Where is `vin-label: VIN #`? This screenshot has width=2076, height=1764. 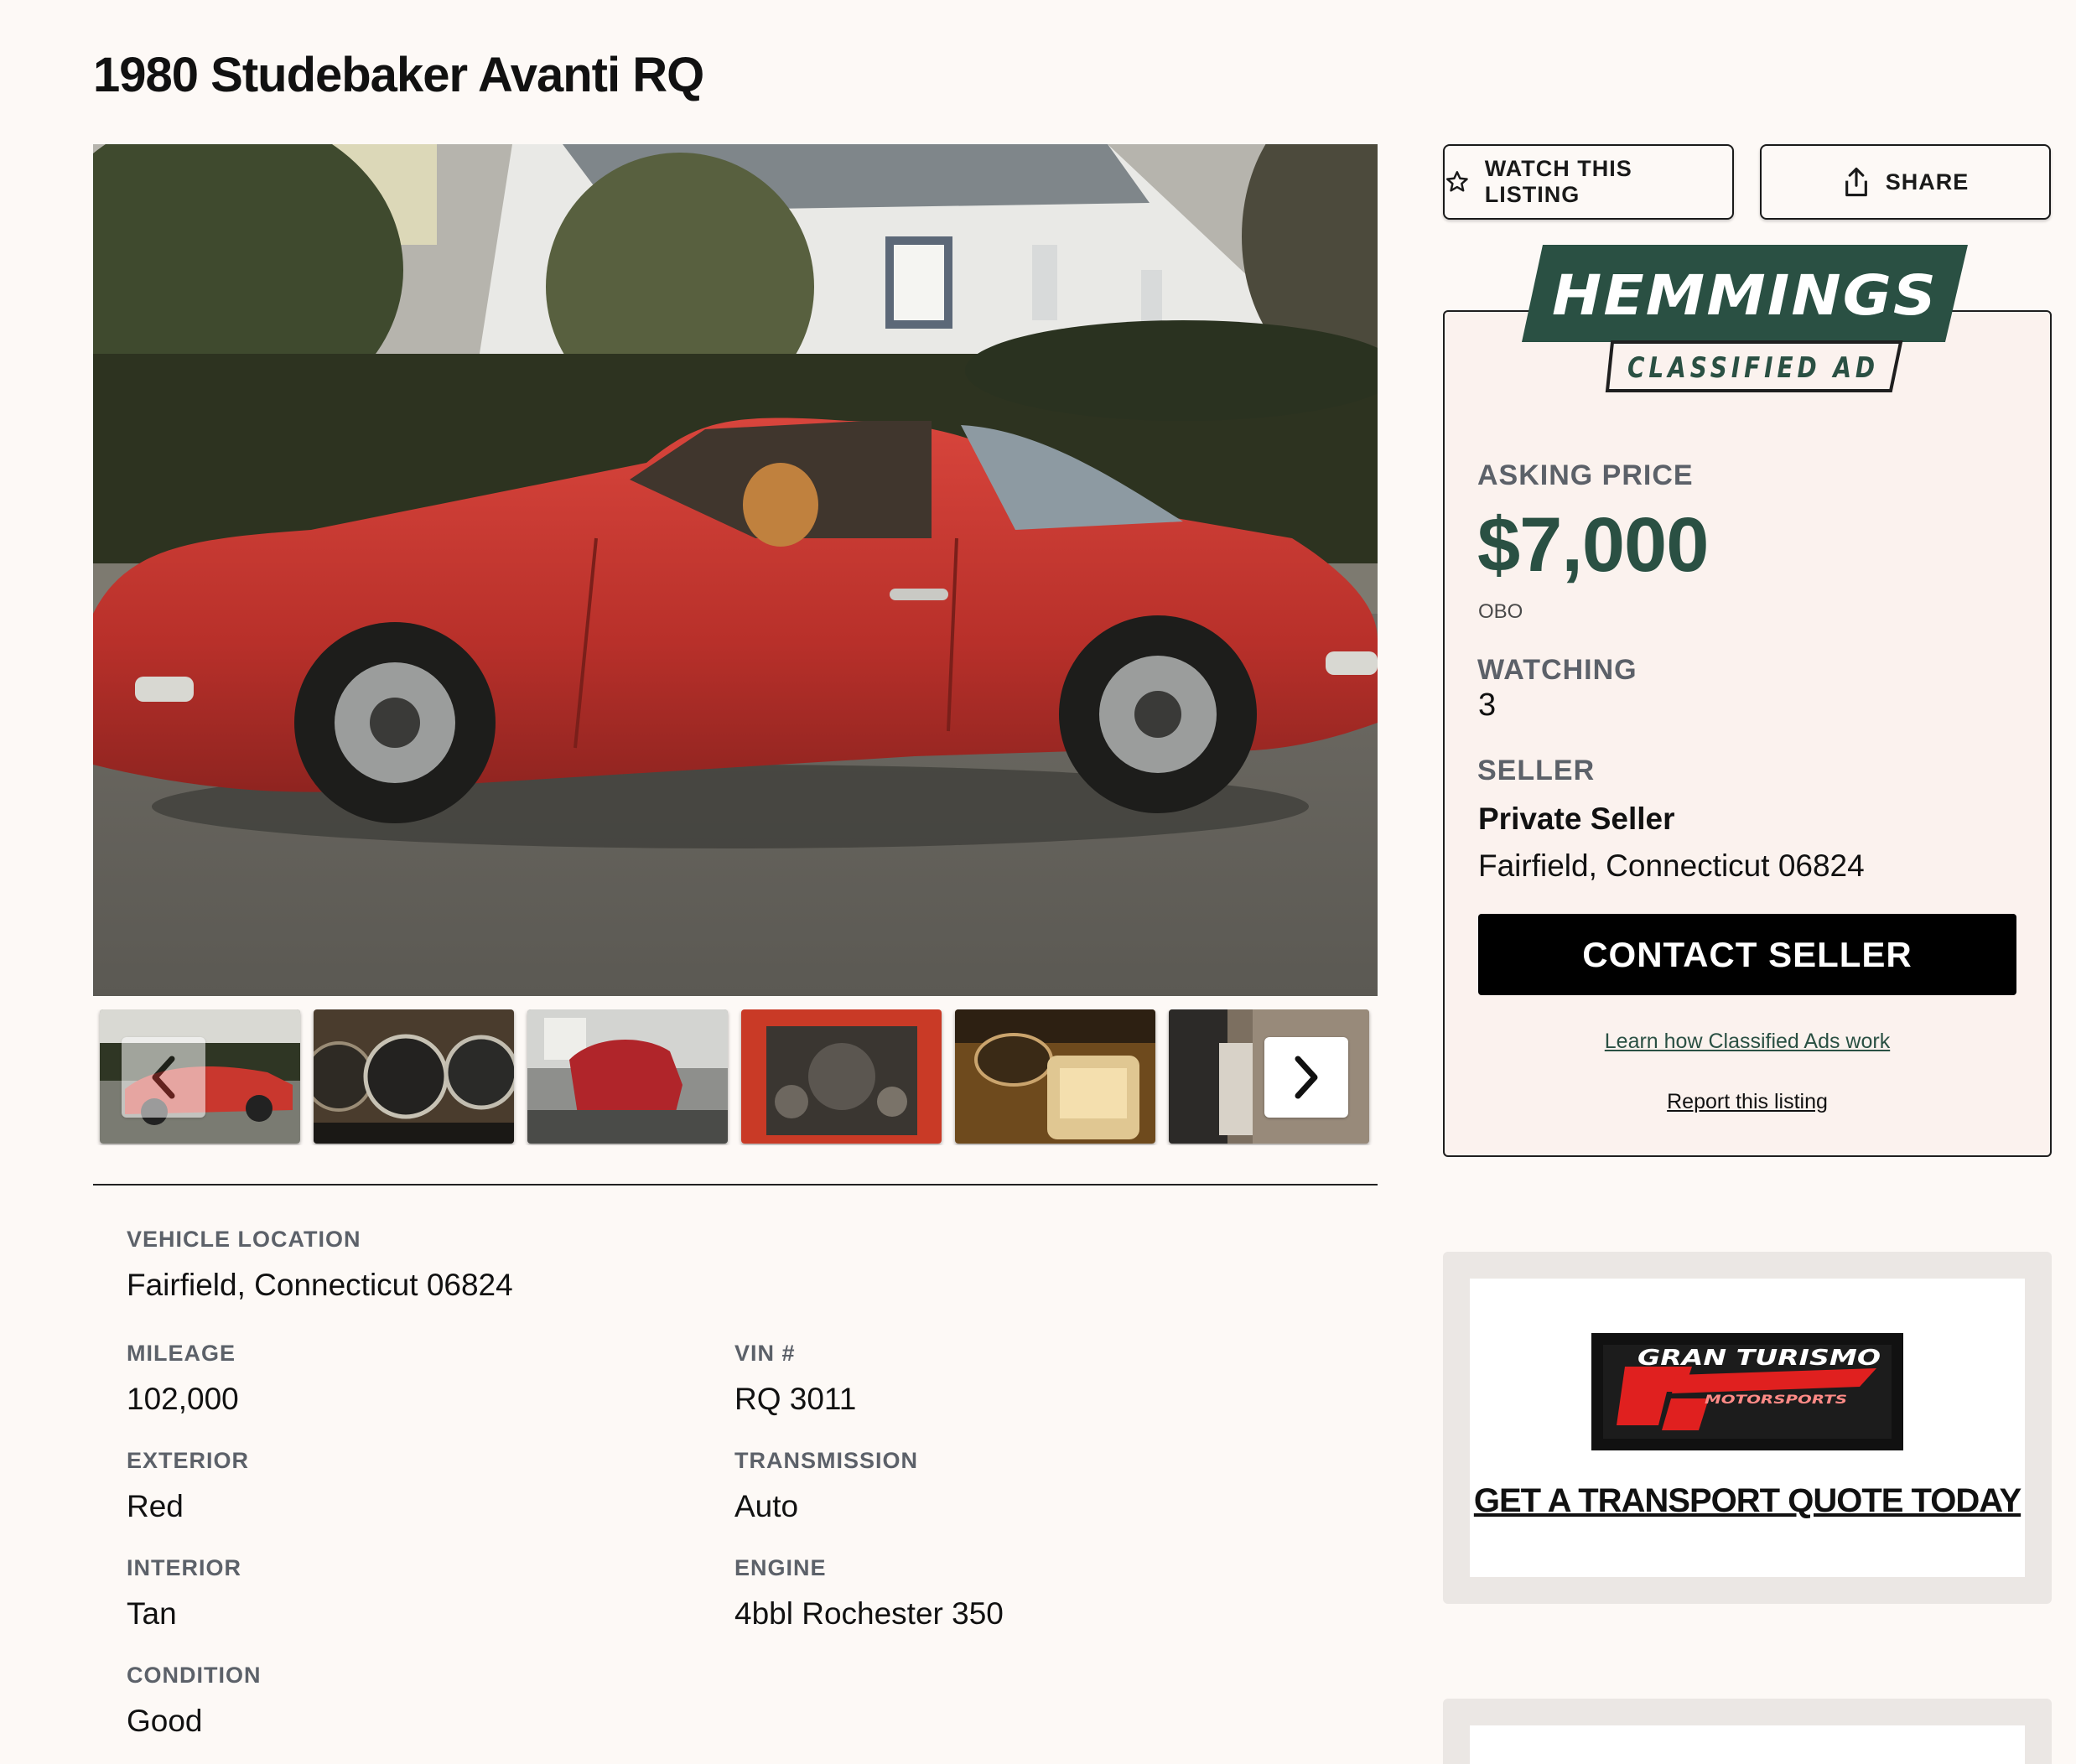
vin-label: VIN # is located at coordinates (765, 1353).